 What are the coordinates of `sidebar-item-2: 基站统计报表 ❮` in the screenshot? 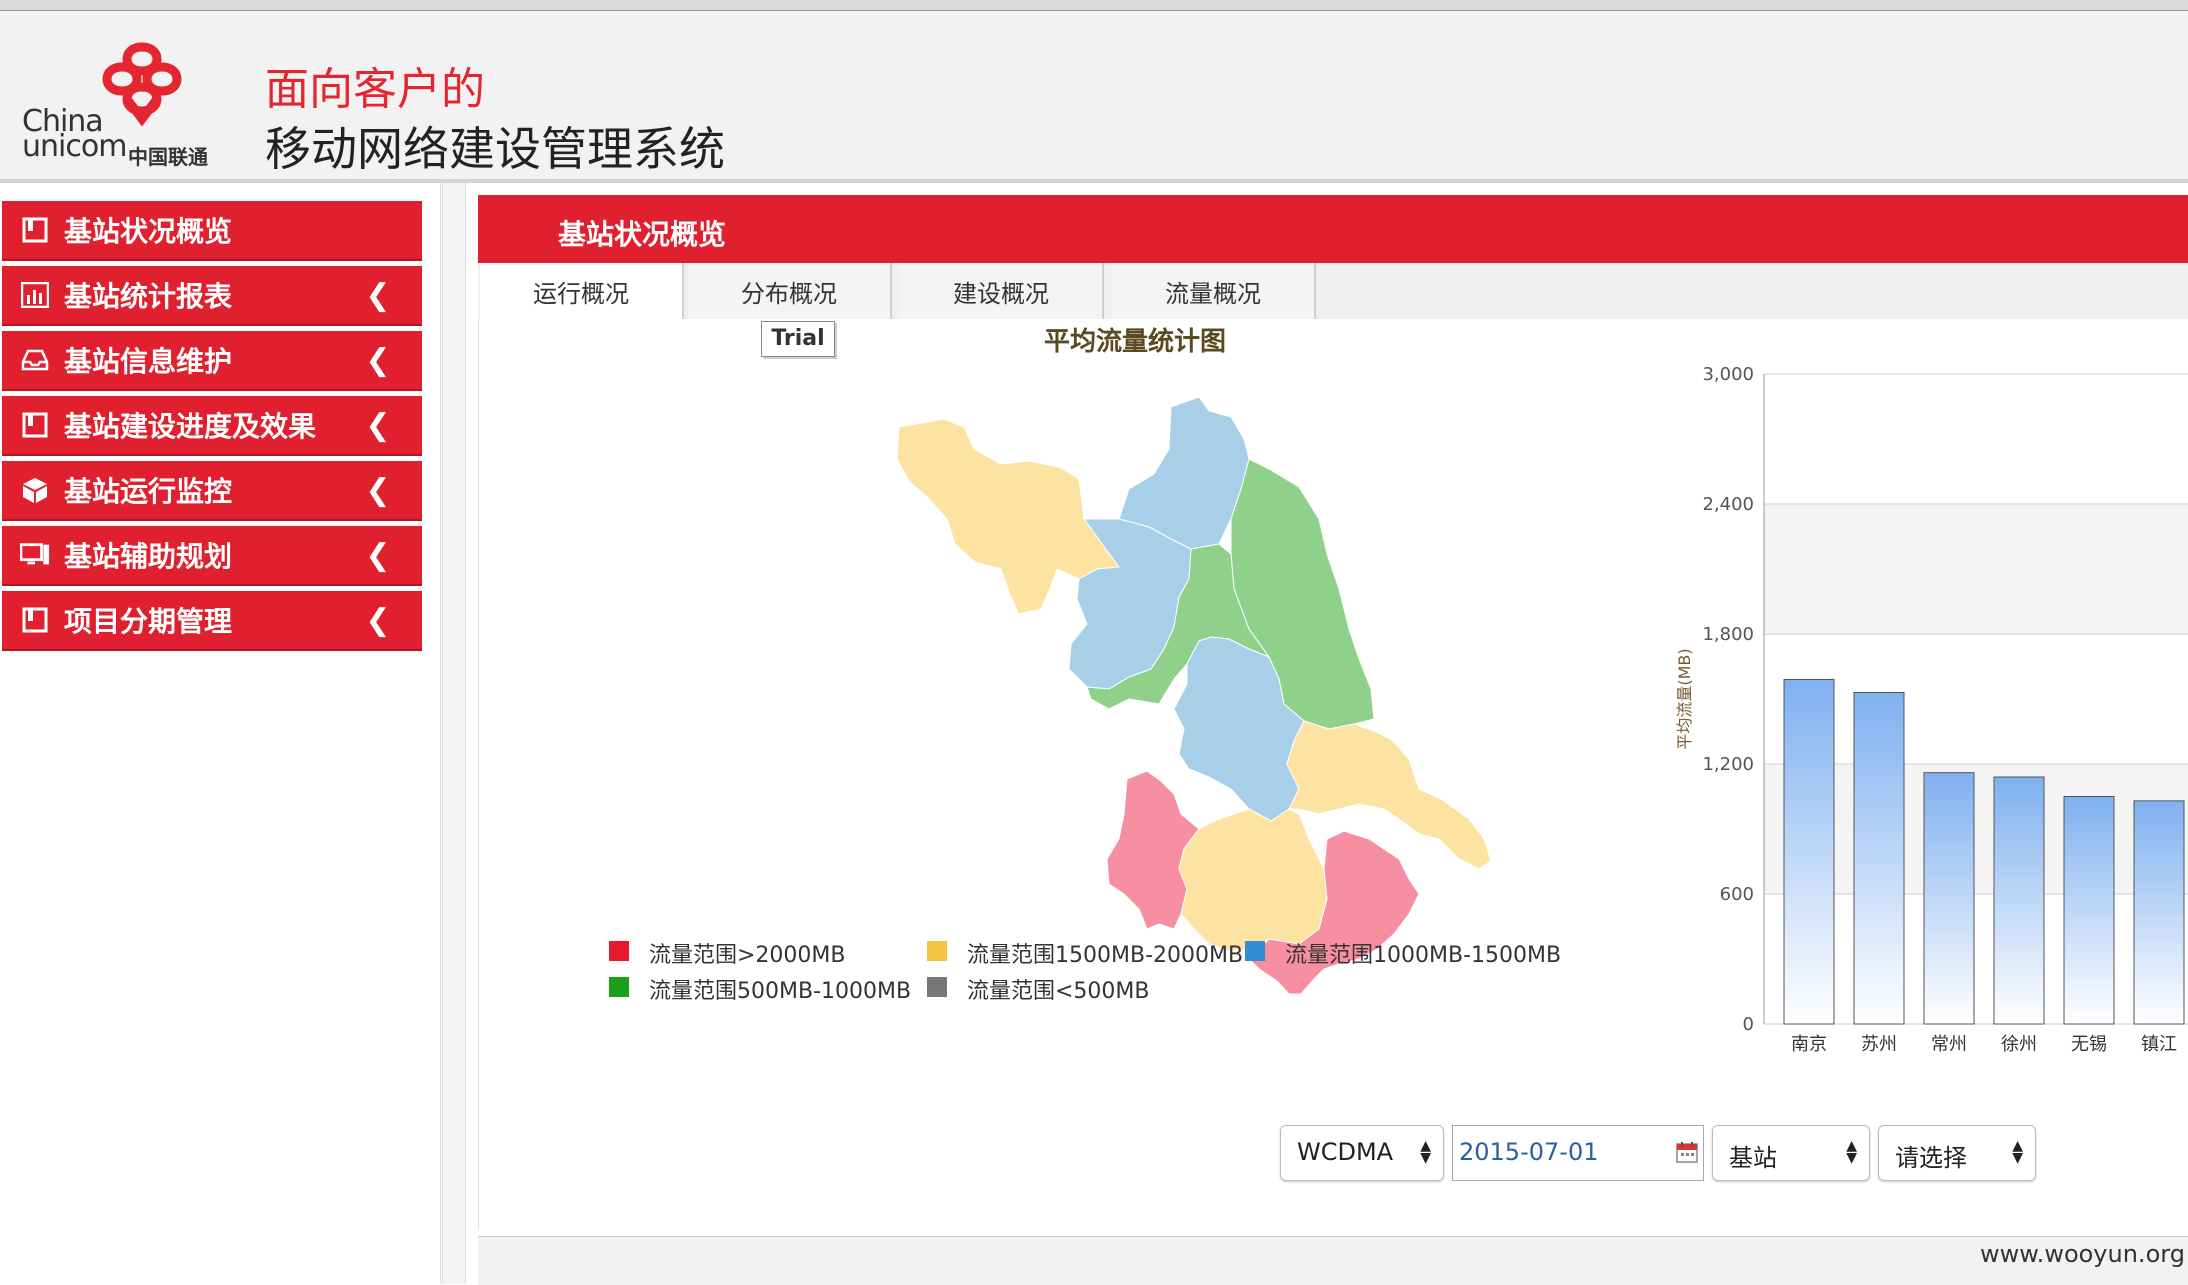 It's located at (212, 296).